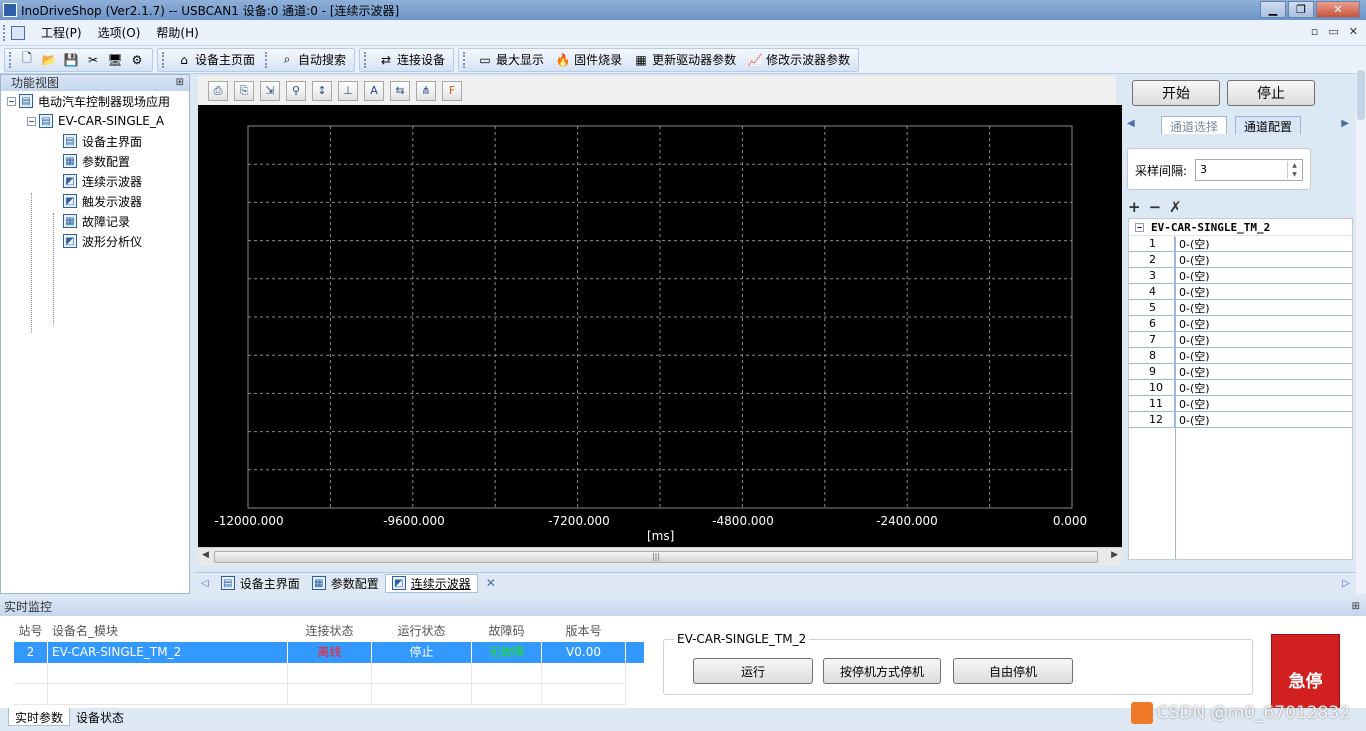  I want to click on mdi-restore-button: ▭, so click(1333, 31).